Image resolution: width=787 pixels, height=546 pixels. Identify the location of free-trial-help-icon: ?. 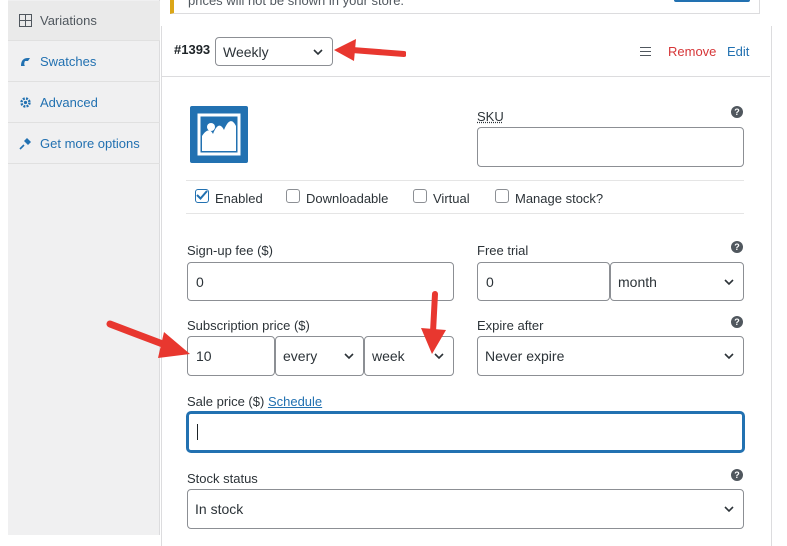
(737, 247).